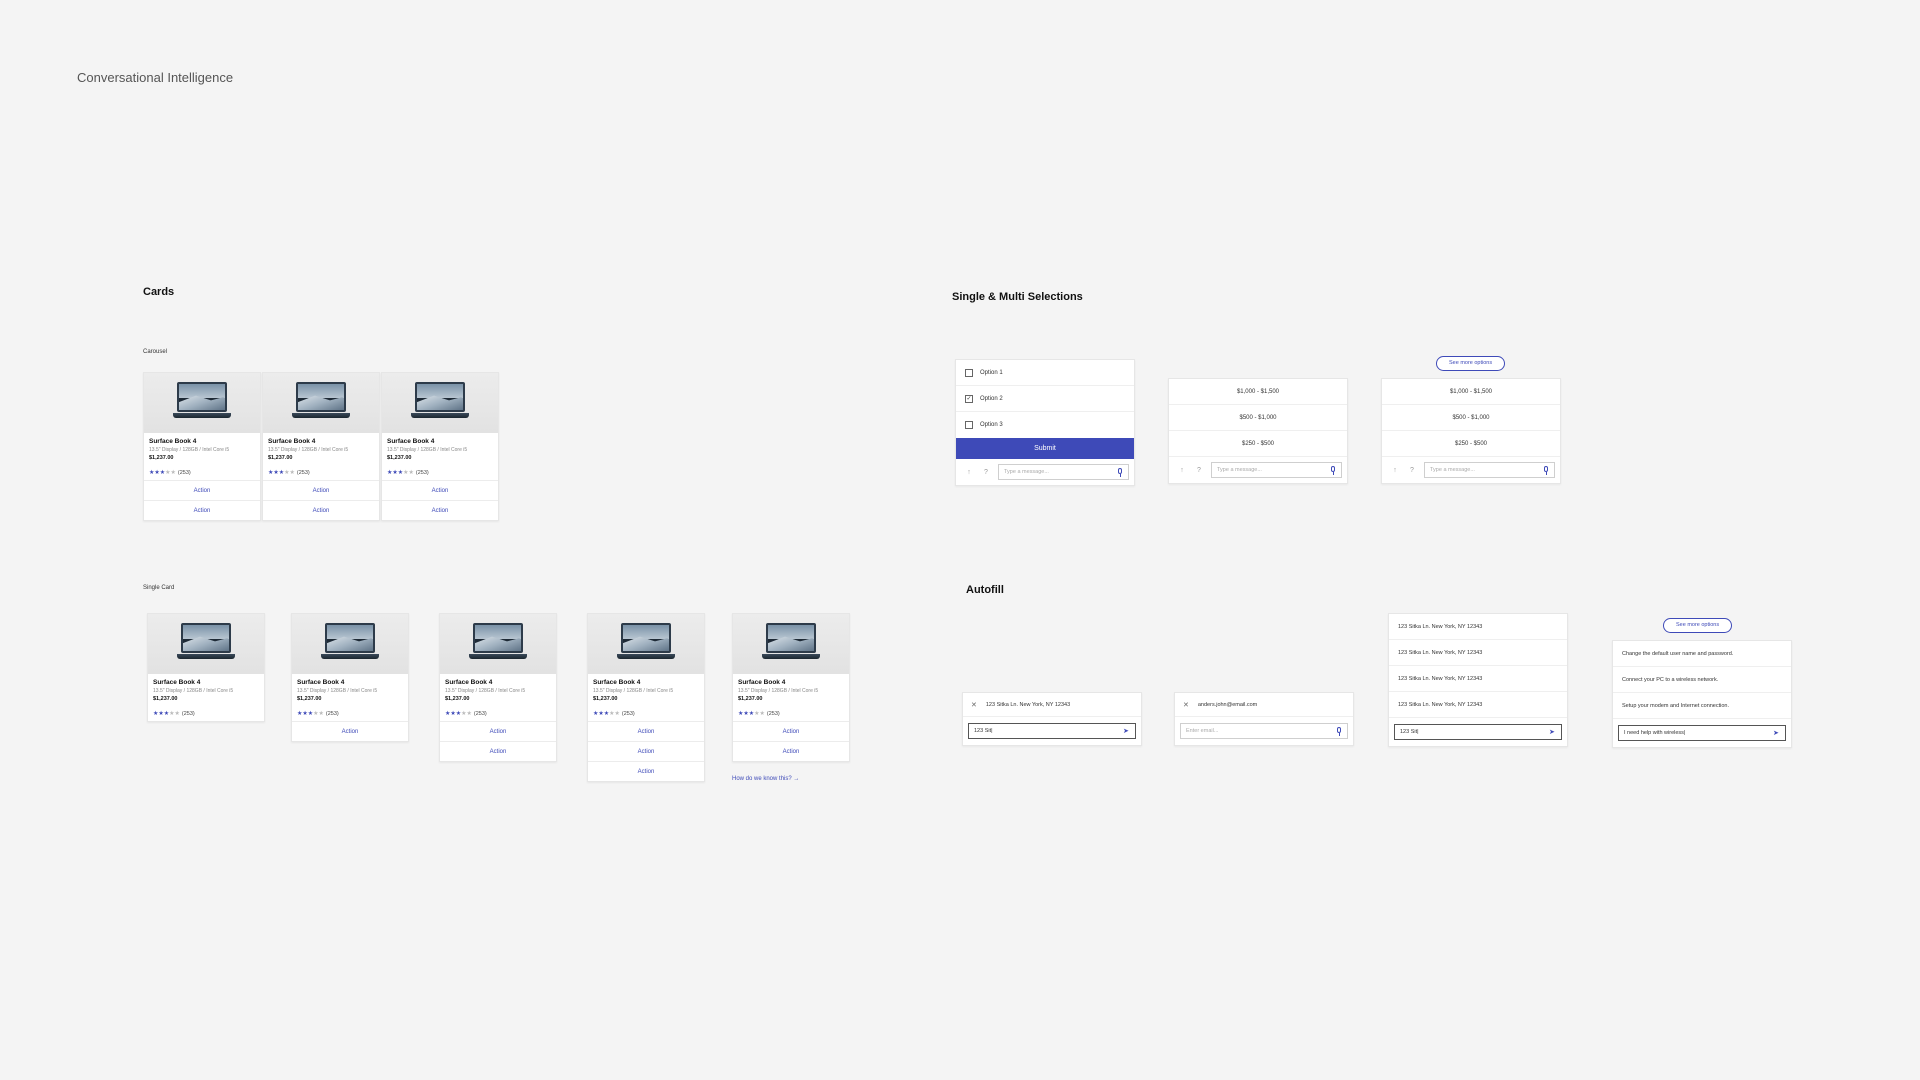 Image resolution: width=1920 pixels, height=1080 pixels. I want to click on page-title: Conversational Intelligence, so click(155, 77).